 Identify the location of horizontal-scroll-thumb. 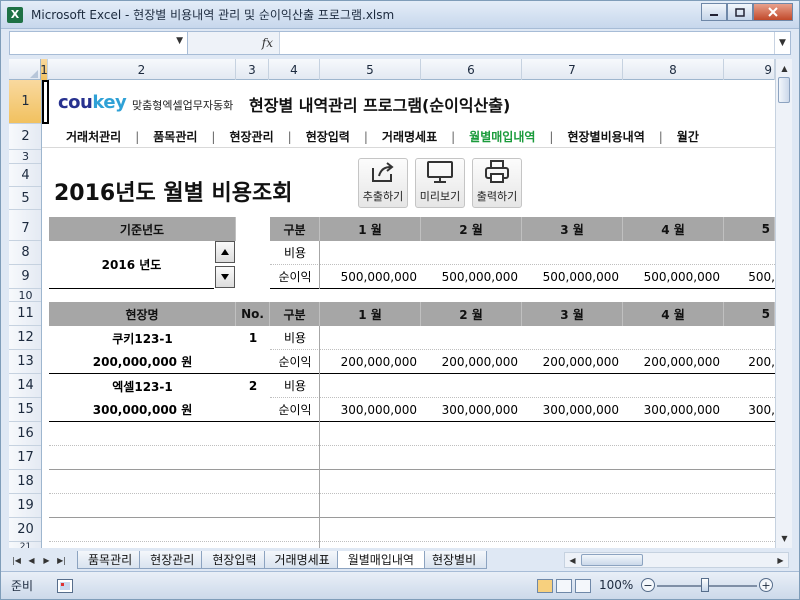
(612, 560).